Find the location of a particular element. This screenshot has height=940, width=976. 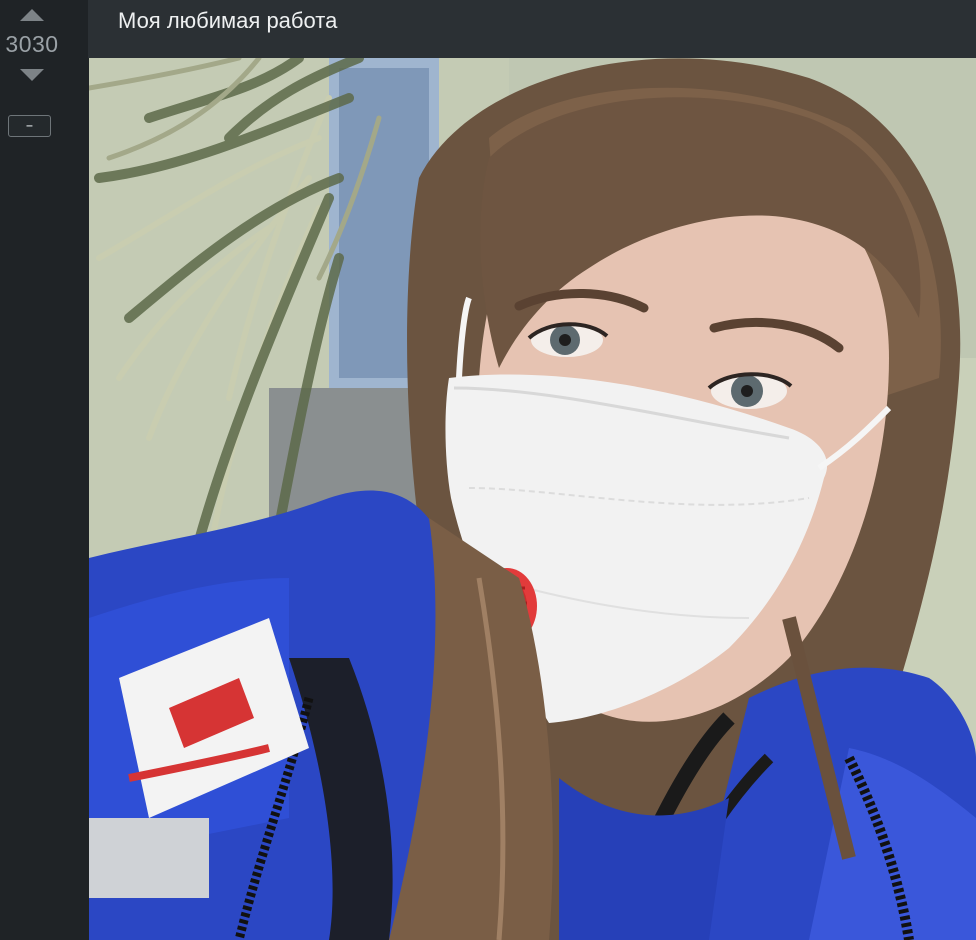

vote-score: 3030 is located at coordinates (32, 44).